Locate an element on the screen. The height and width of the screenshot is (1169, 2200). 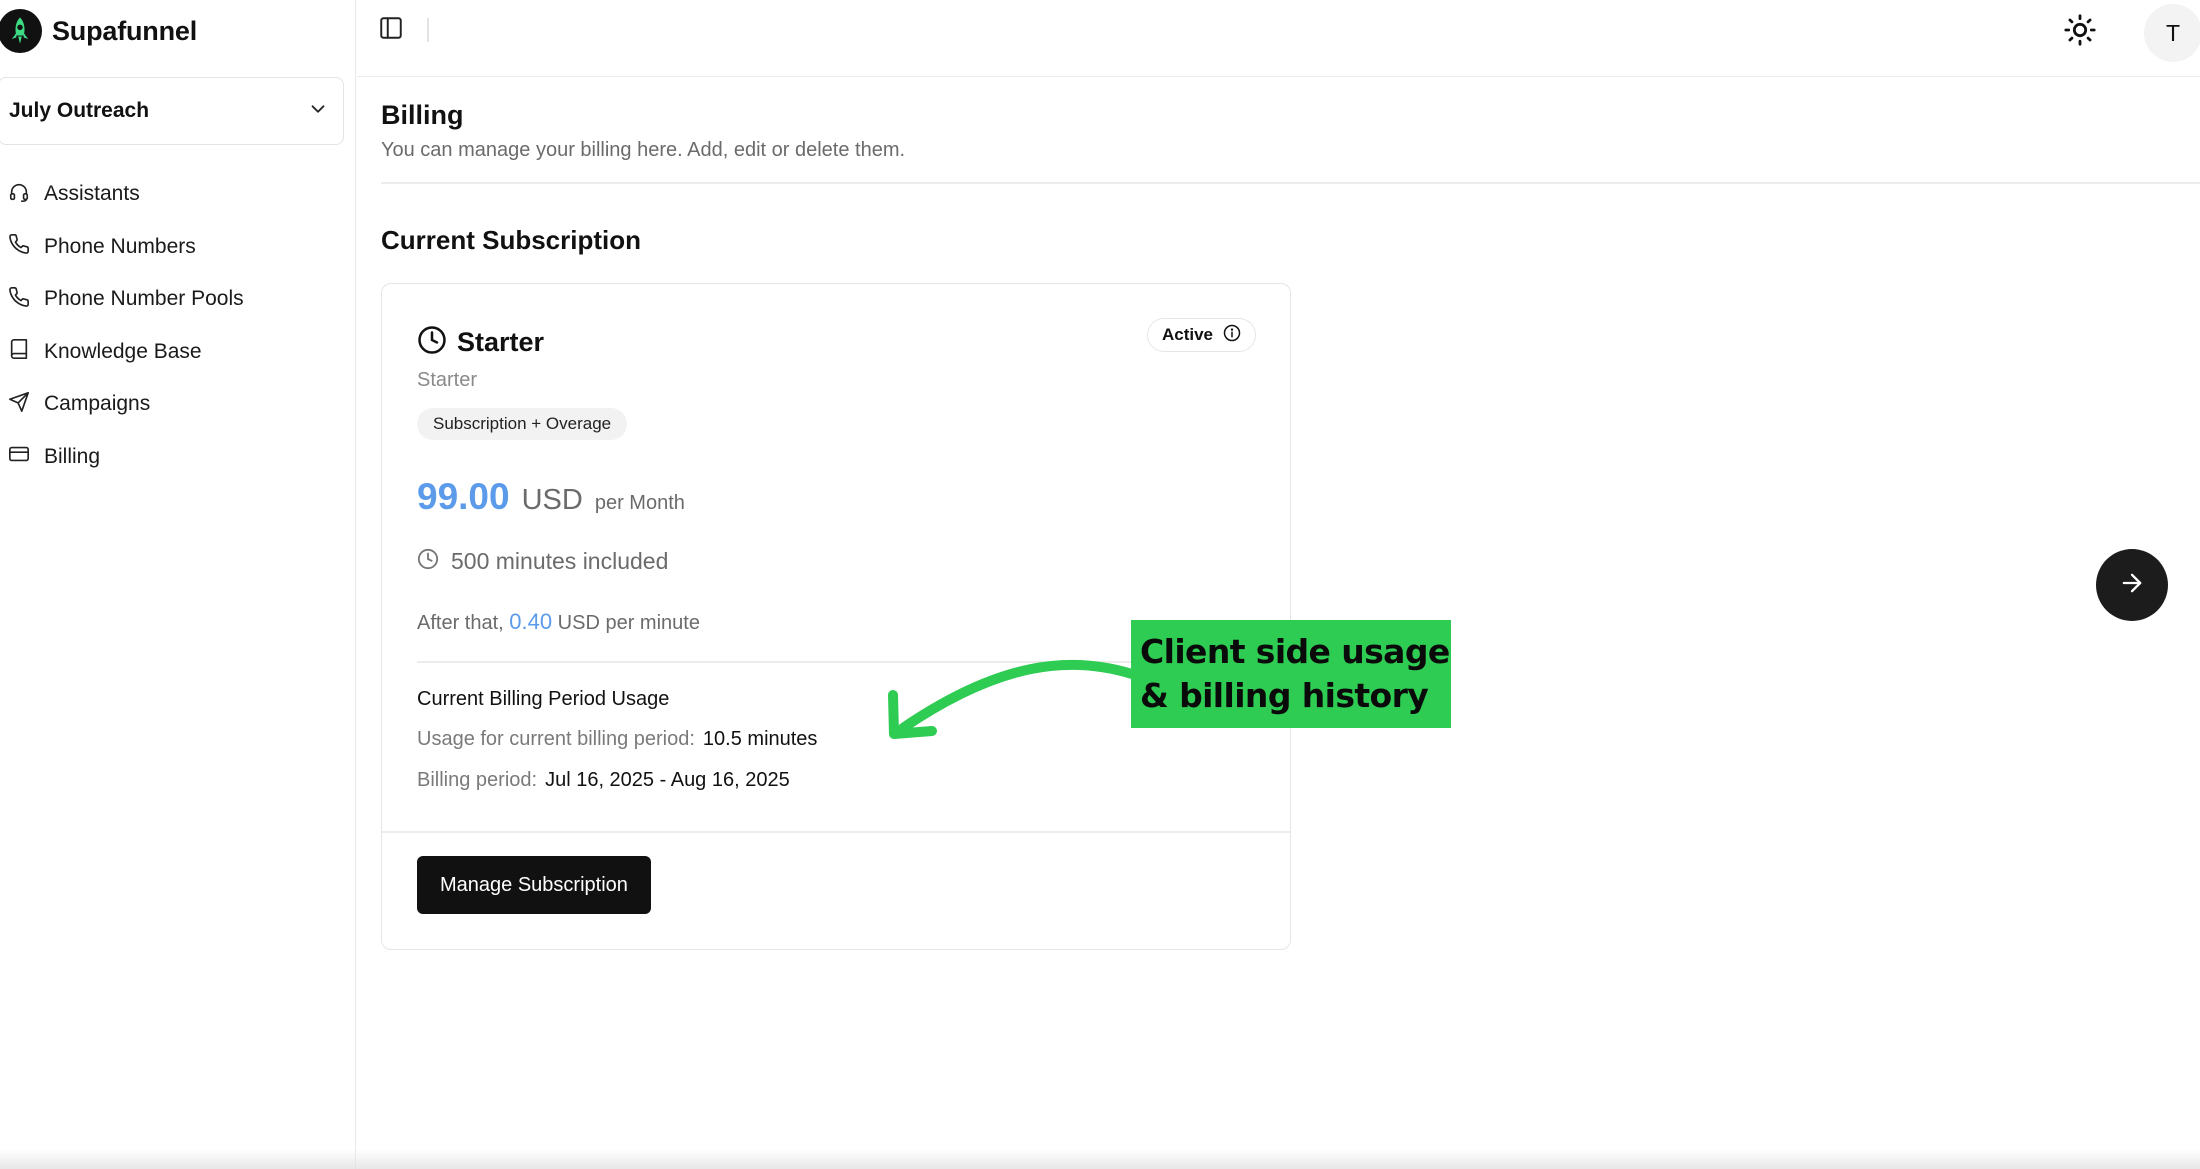
header-divider is located at coordinates (1290, 183).